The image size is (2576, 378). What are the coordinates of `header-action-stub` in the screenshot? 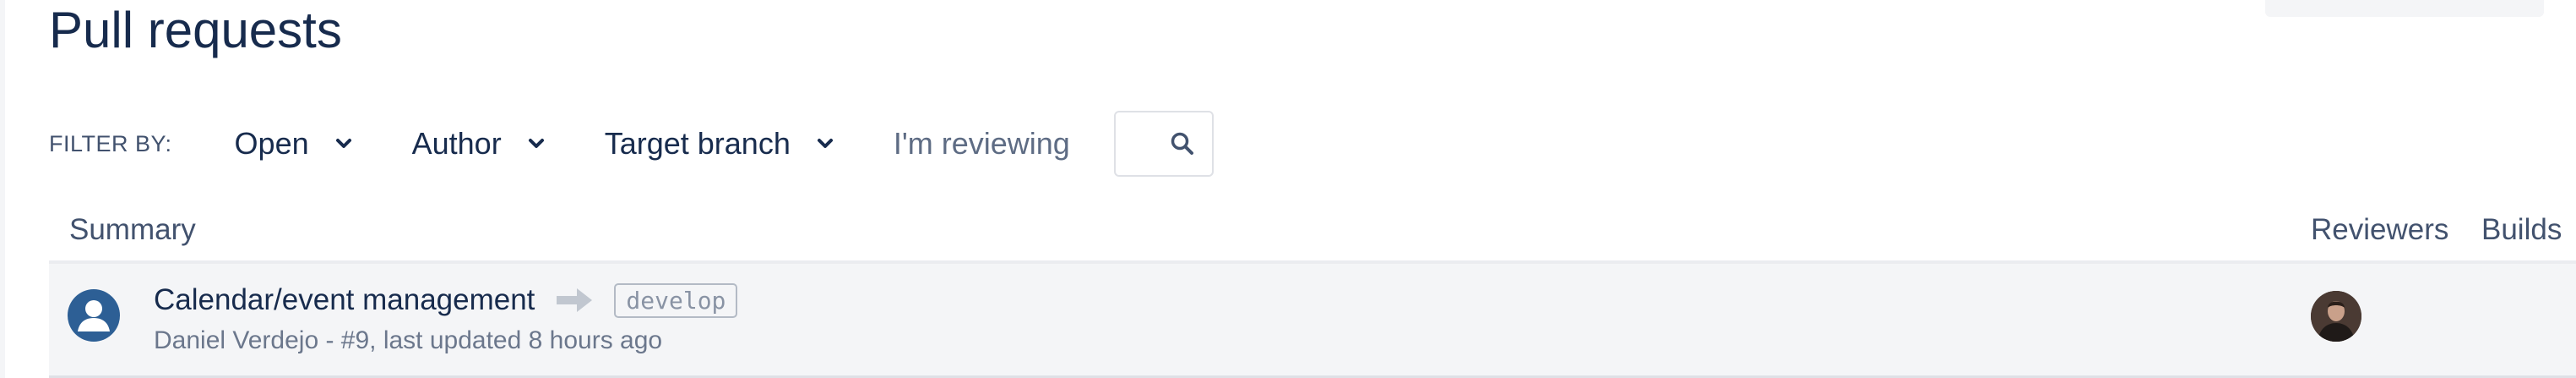 It's located at (2404, 8).